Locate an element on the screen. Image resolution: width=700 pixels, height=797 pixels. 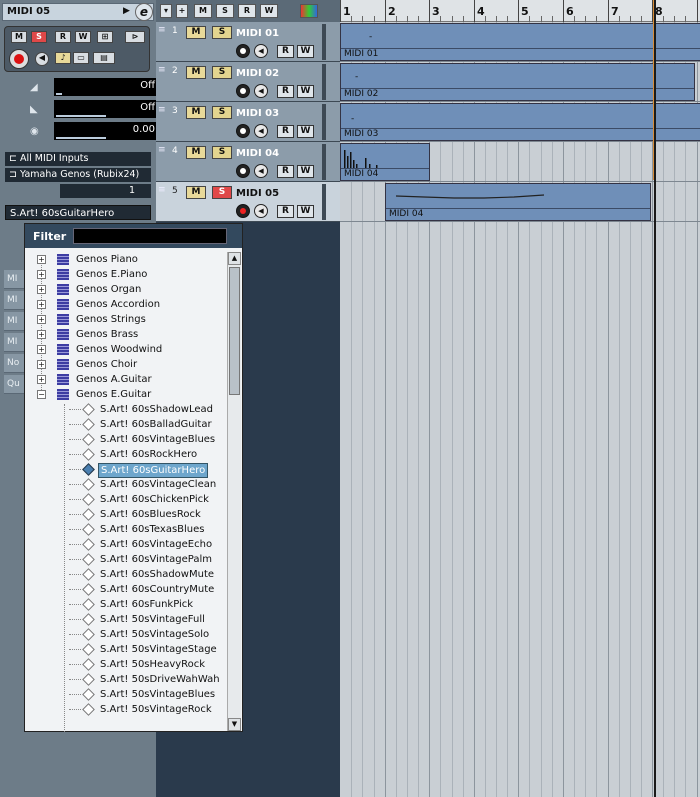
solo-button: S is located at coordinates (39, 37).